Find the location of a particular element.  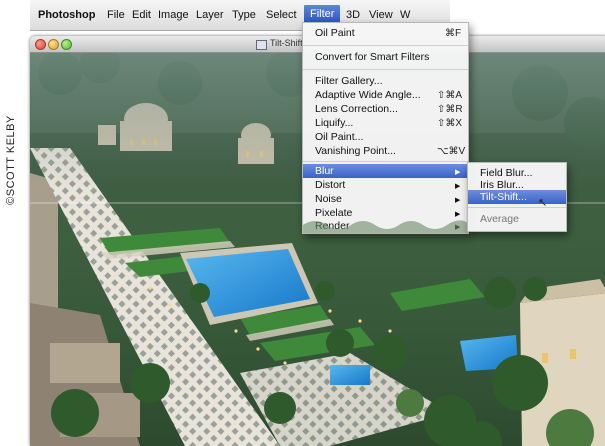

close-window-button is located at coordinates (40, 44).